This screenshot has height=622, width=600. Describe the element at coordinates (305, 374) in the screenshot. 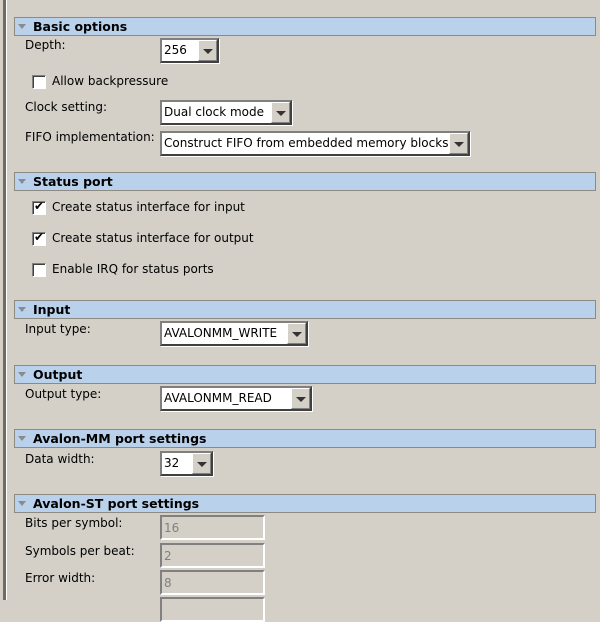

I see `section-output: Output` at that location.